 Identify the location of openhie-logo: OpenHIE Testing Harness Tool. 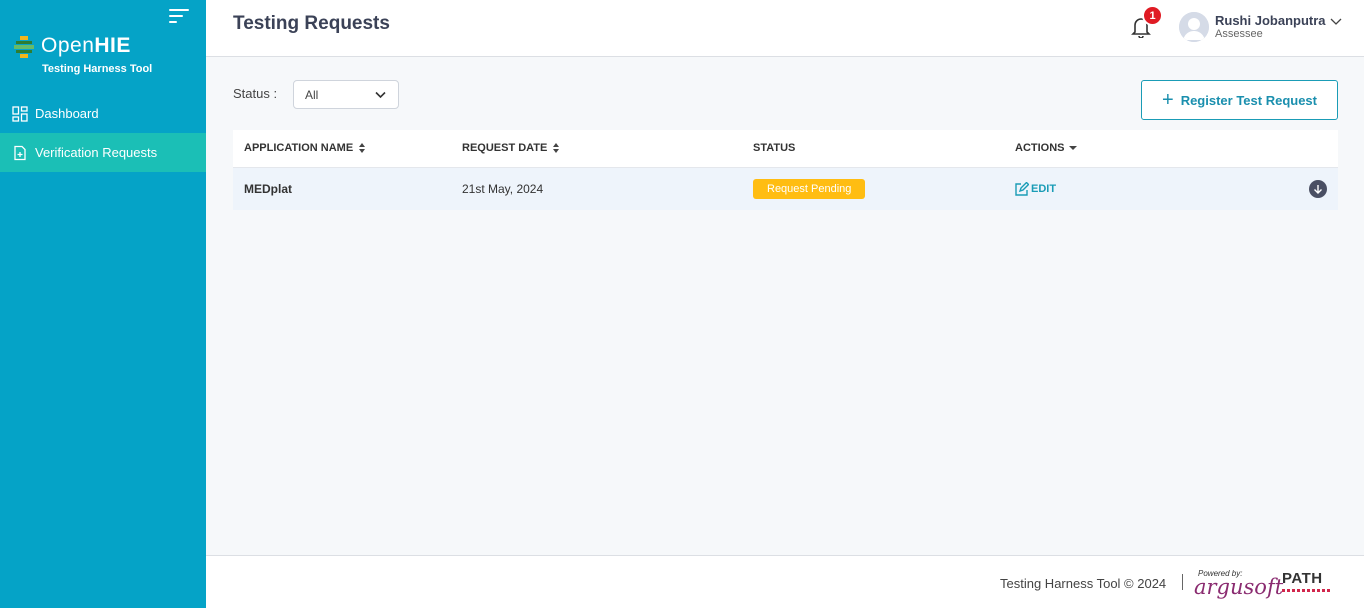
(103, 56).